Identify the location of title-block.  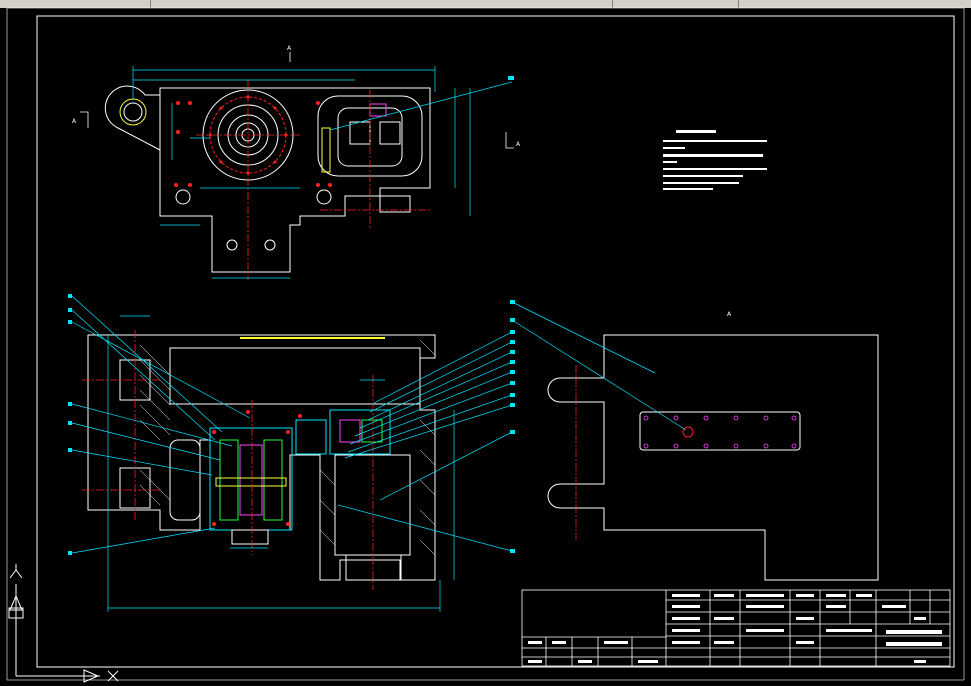
(736, 628).